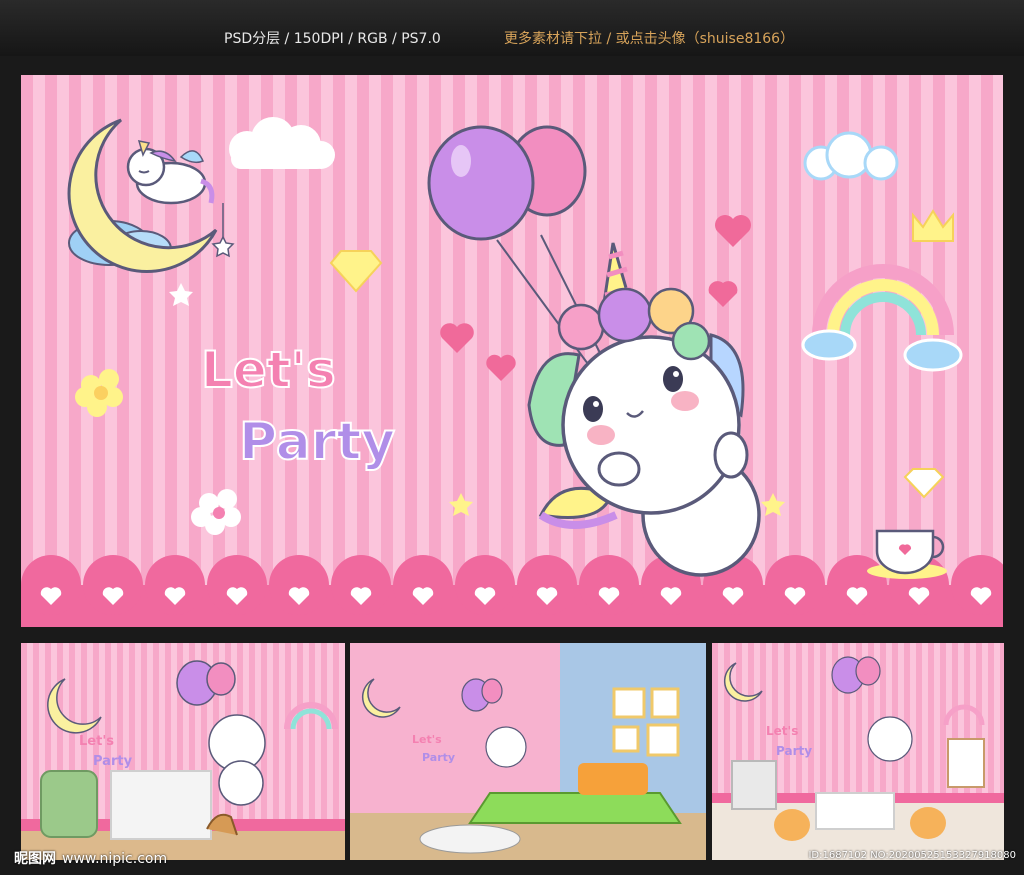 Image resolution: width=1024 pixels, height=875 pixels. What do you see at coordinates (782, 731) in the screenshot?
I see `preview3-title-line1: Let's` at bounding box center [782, 731].